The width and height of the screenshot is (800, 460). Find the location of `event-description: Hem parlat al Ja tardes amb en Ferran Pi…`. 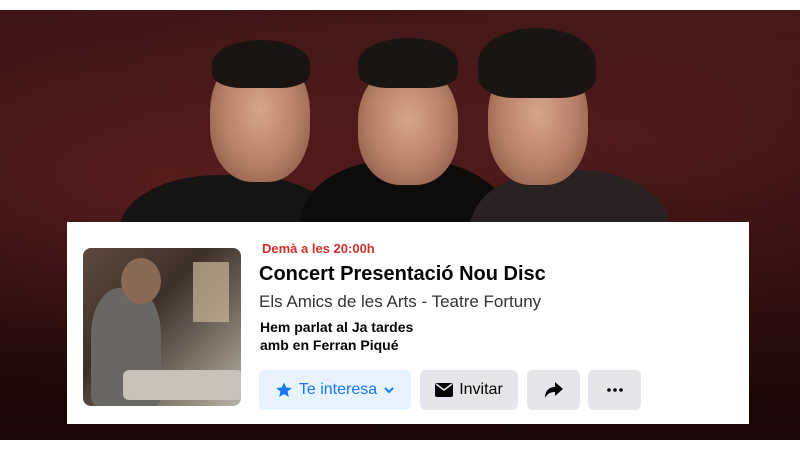

event-description: Hem parlat al Ja tardes amb en Ferran Pi… is located at coordinates (336, 336).